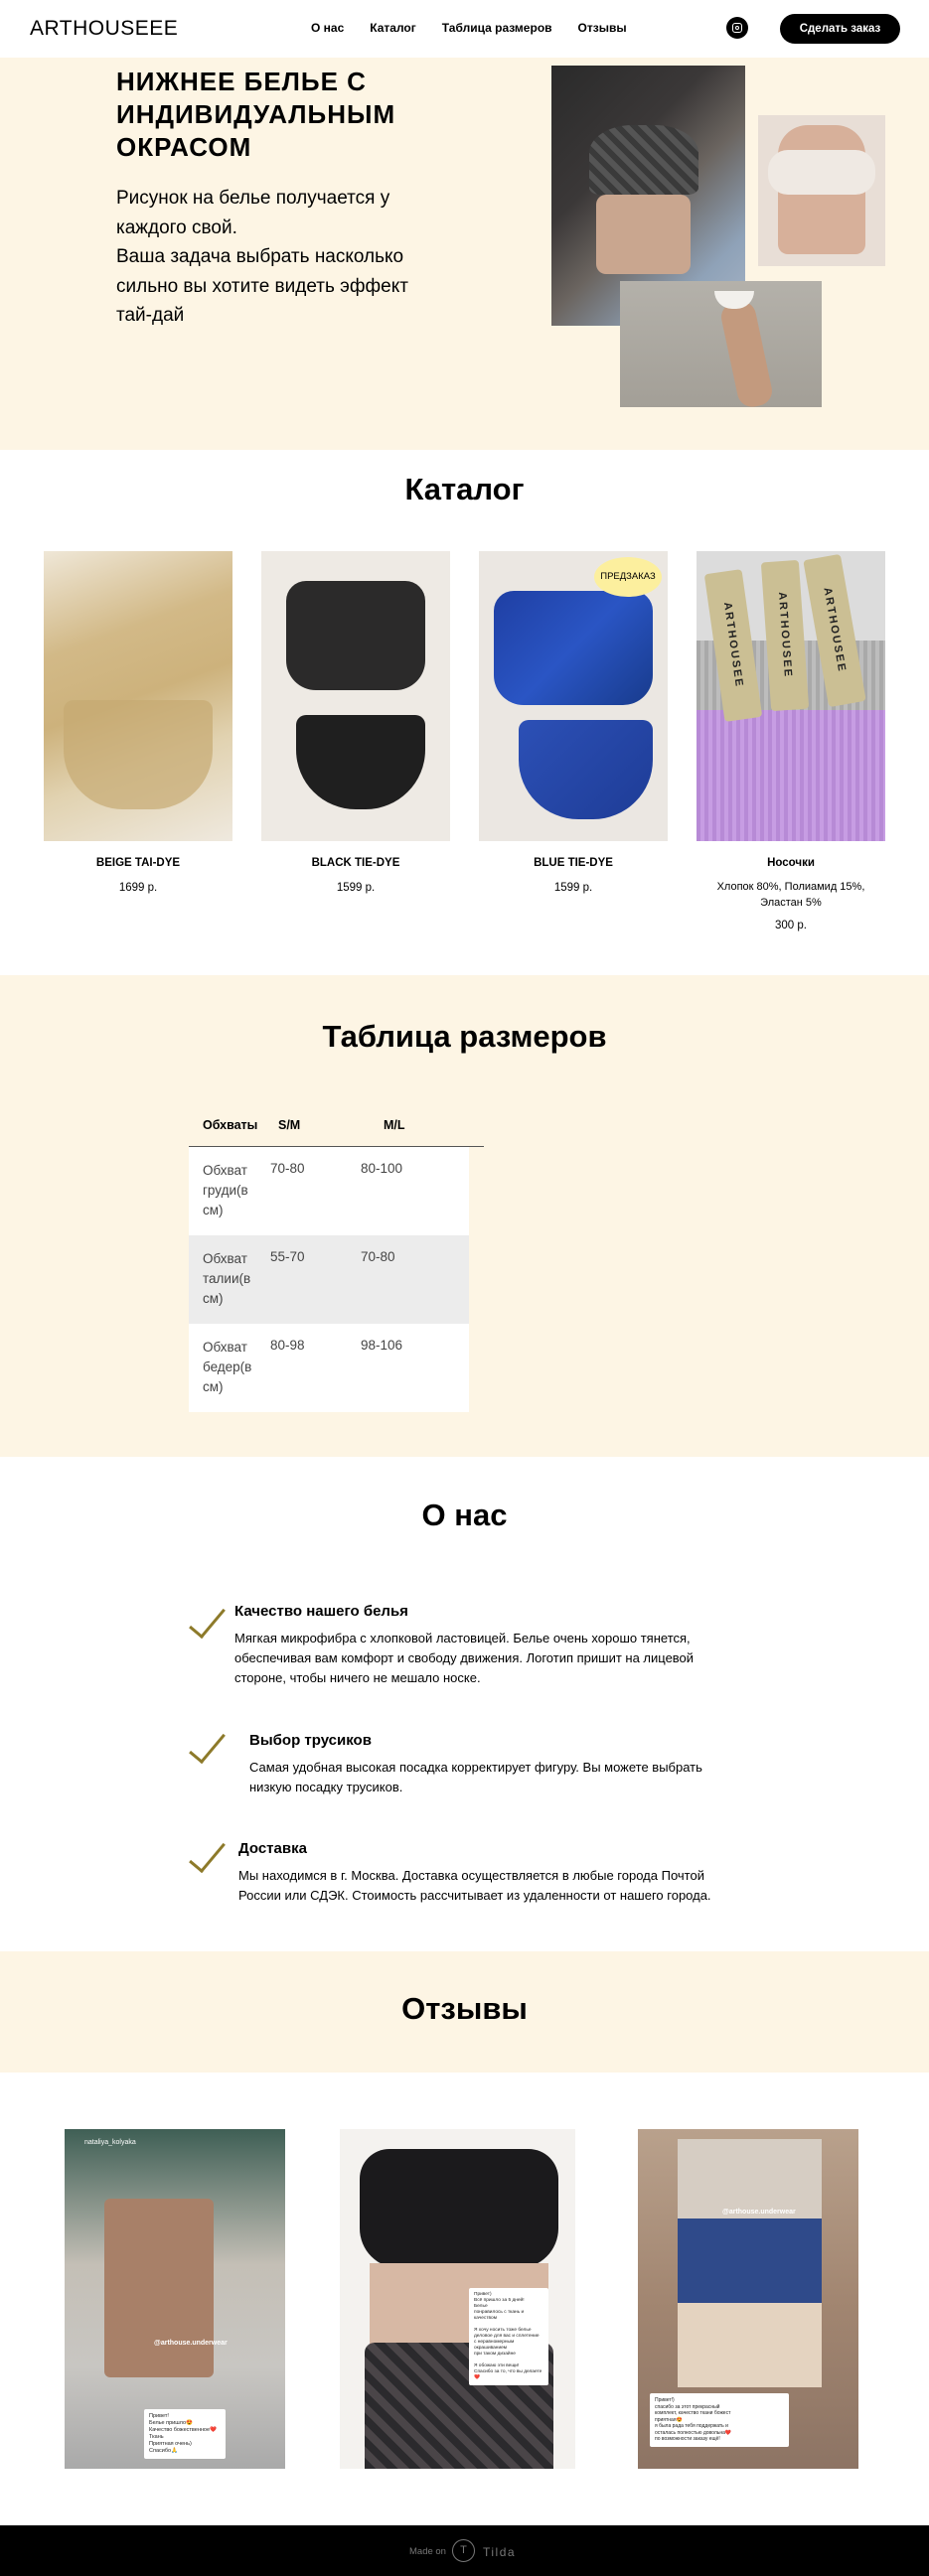 This screenshot has height=2576, width=929. I want to click on product-card-black: BLACK TIE-DYE 1599 р., so click(355, 722).